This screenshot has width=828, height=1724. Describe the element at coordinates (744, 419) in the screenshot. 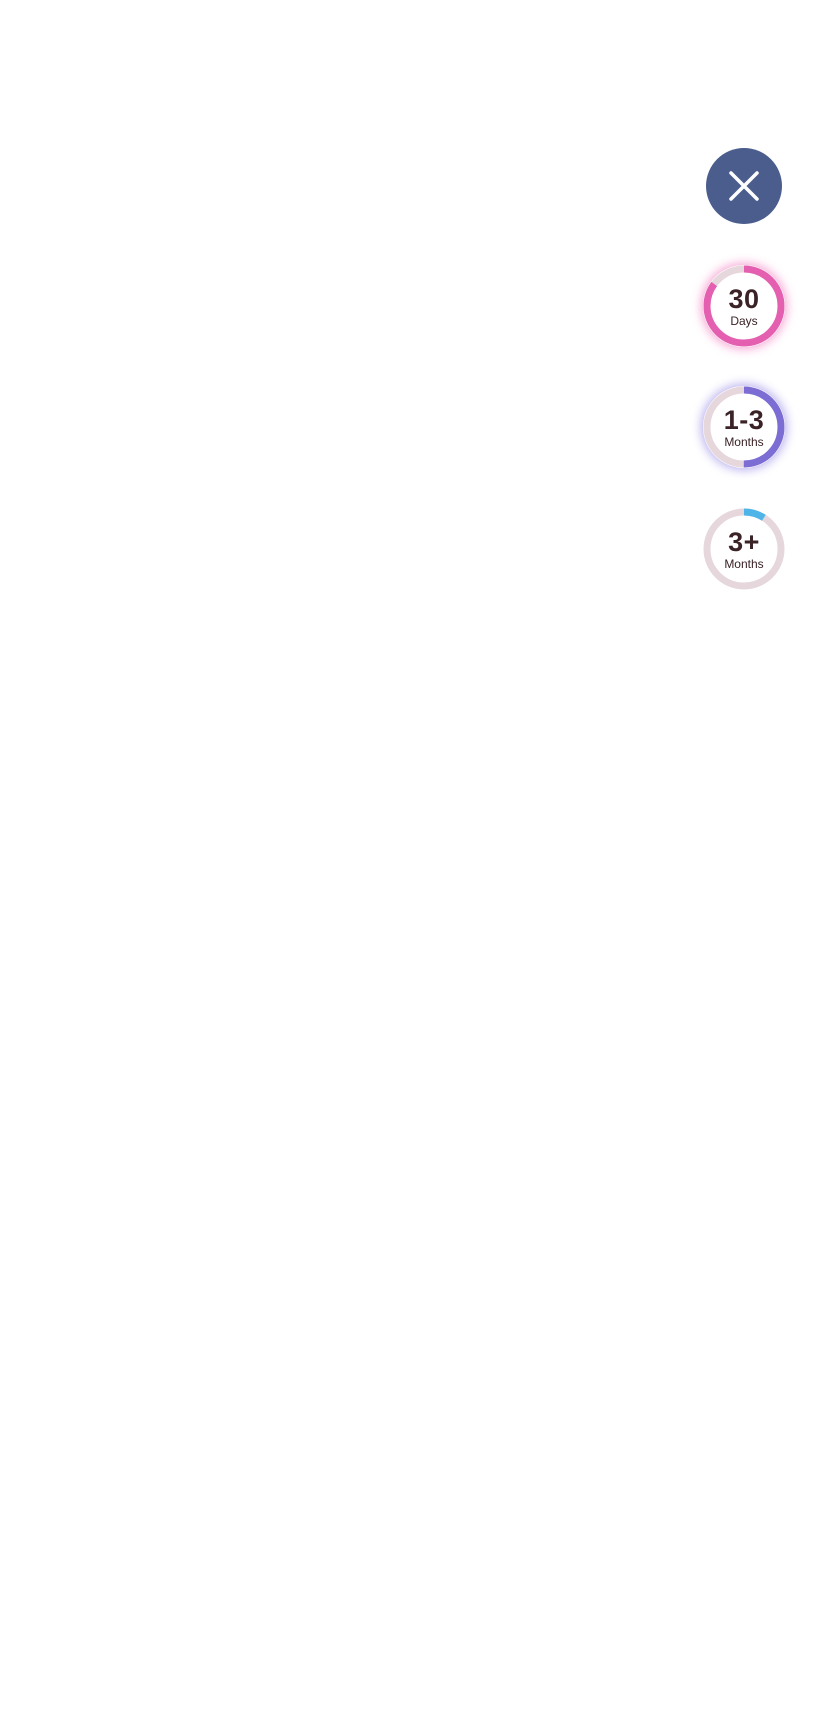

I see `filter-value: 1-3` at that location.